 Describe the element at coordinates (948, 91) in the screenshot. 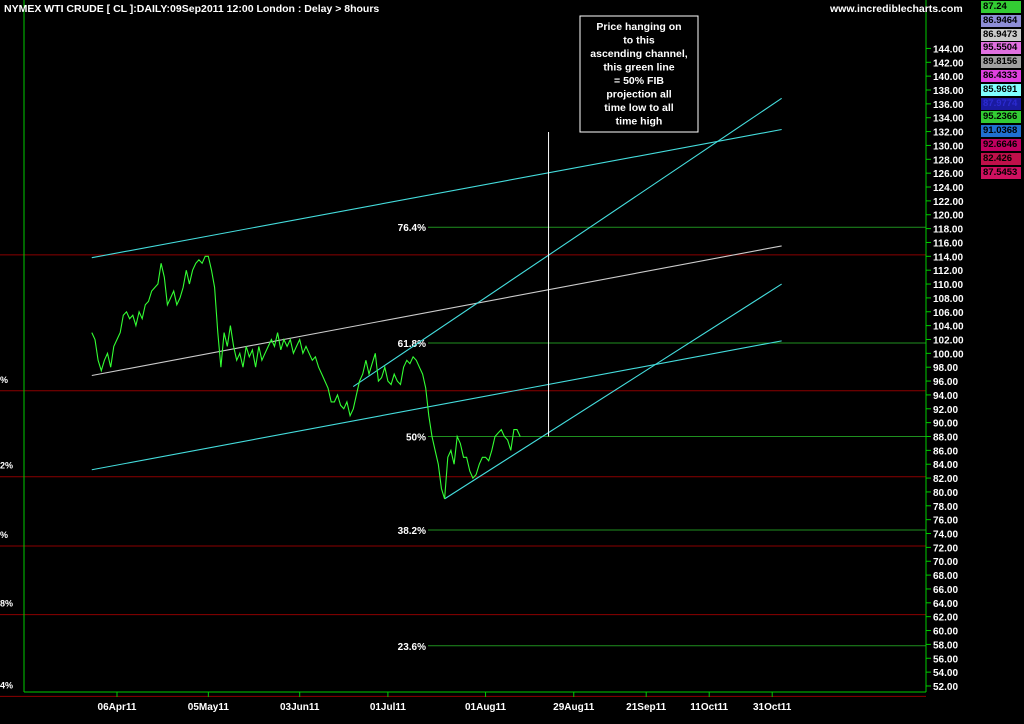

I see `y-tick-label: 138.00` at that location.